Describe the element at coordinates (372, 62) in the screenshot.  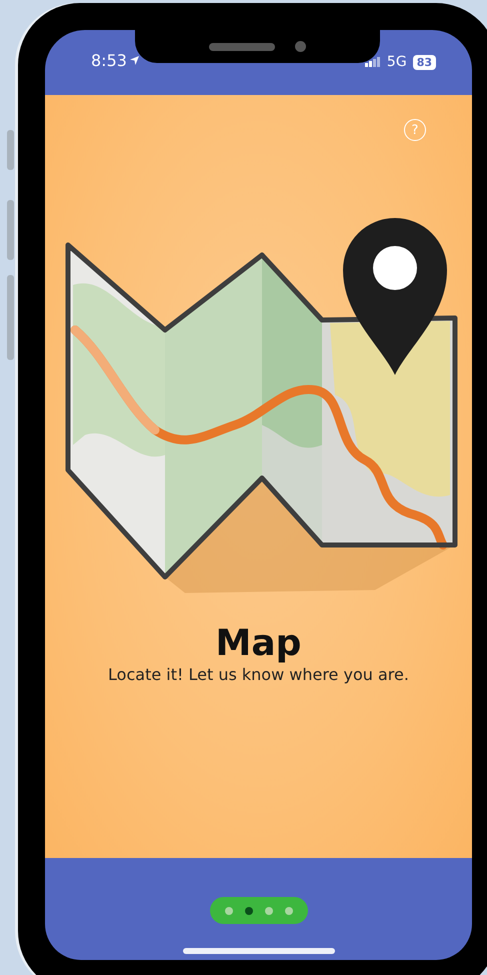
I see `signal-icon` at that location.